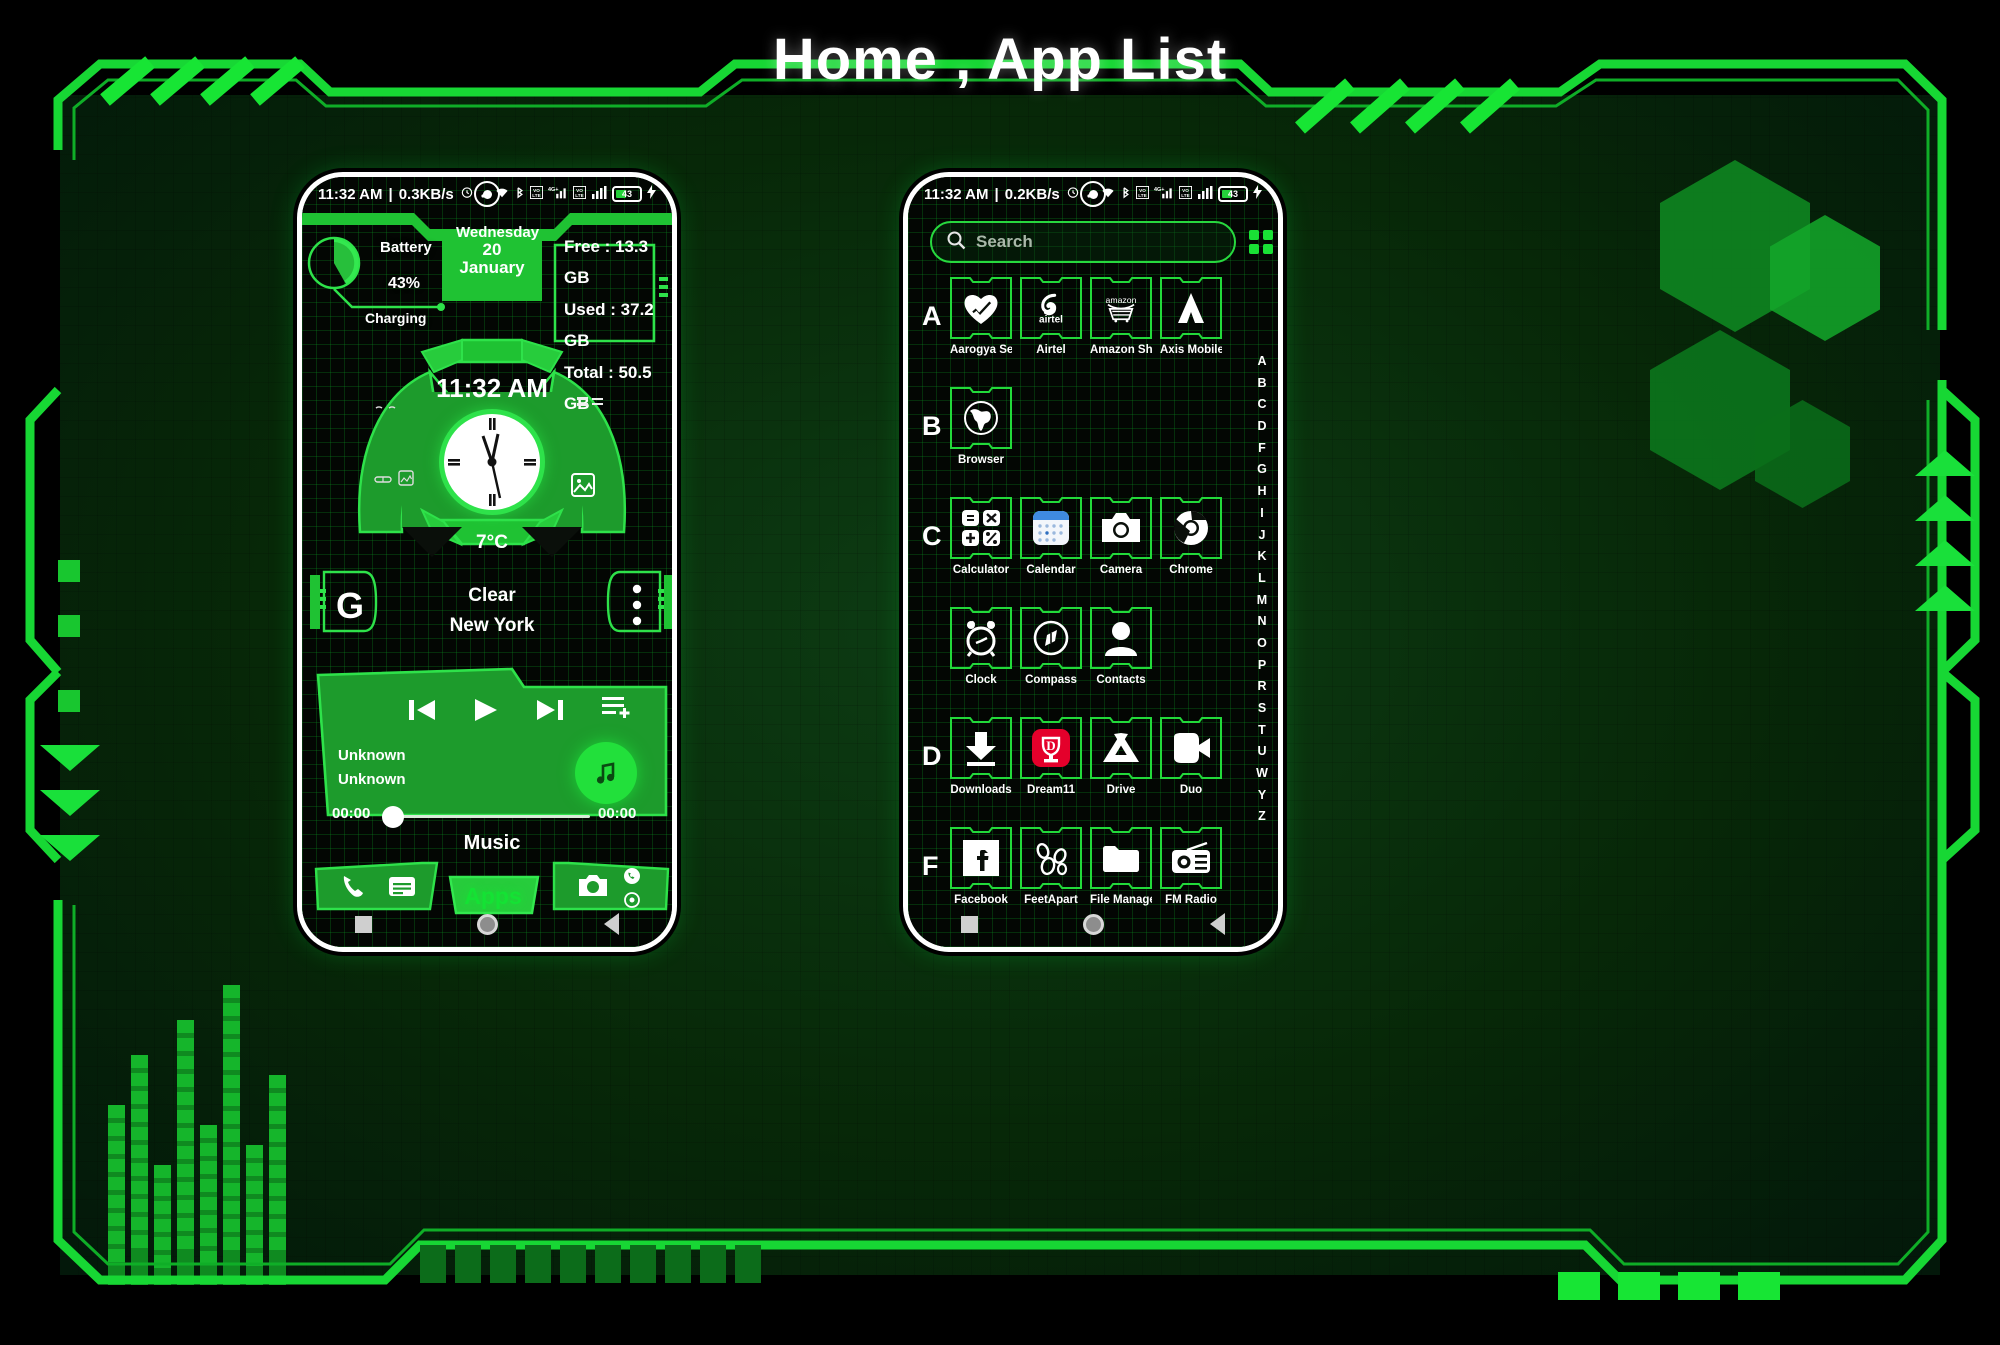 Image resolution: width=2000 pixels, height=1345 pixels. Describe the element at coordinates (583, 487) in the screenshot. I see `gallery-icon` at that location.